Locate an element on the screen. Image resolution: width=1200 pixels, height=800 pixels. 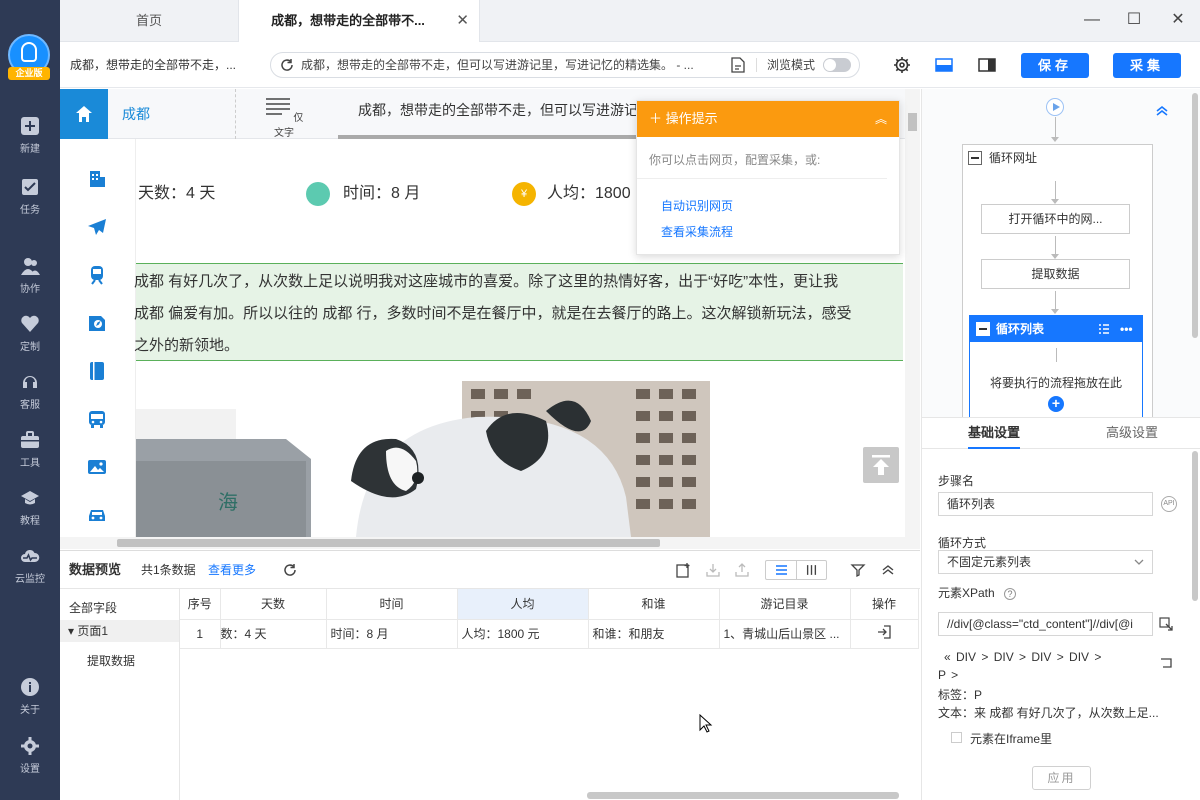
rail-item-settings: 设置 is located at coordinates (30, 762).